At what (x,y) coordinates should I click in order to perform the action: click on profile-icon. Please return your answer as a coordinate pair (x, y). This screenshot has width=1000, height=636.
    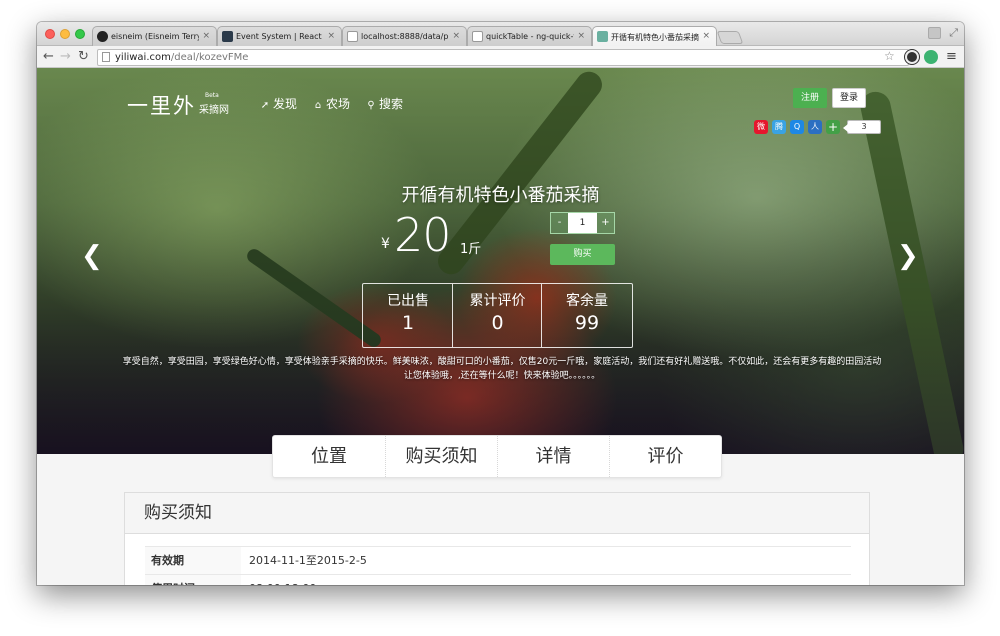
    Looking at the image, I should click on (934, 33).